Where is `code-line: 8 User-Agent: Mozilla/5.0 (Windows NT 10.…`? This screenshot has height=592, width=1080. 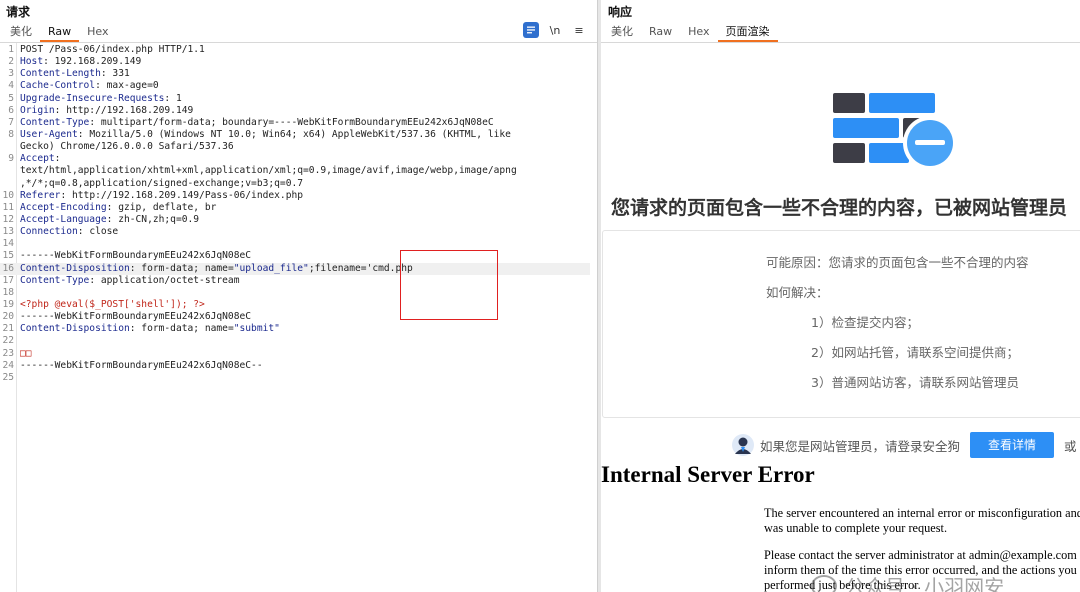 code-line: 8 User-Agent: Mozilla/5.0 (Windows NT 10.… is located at coordinates (295, 135).